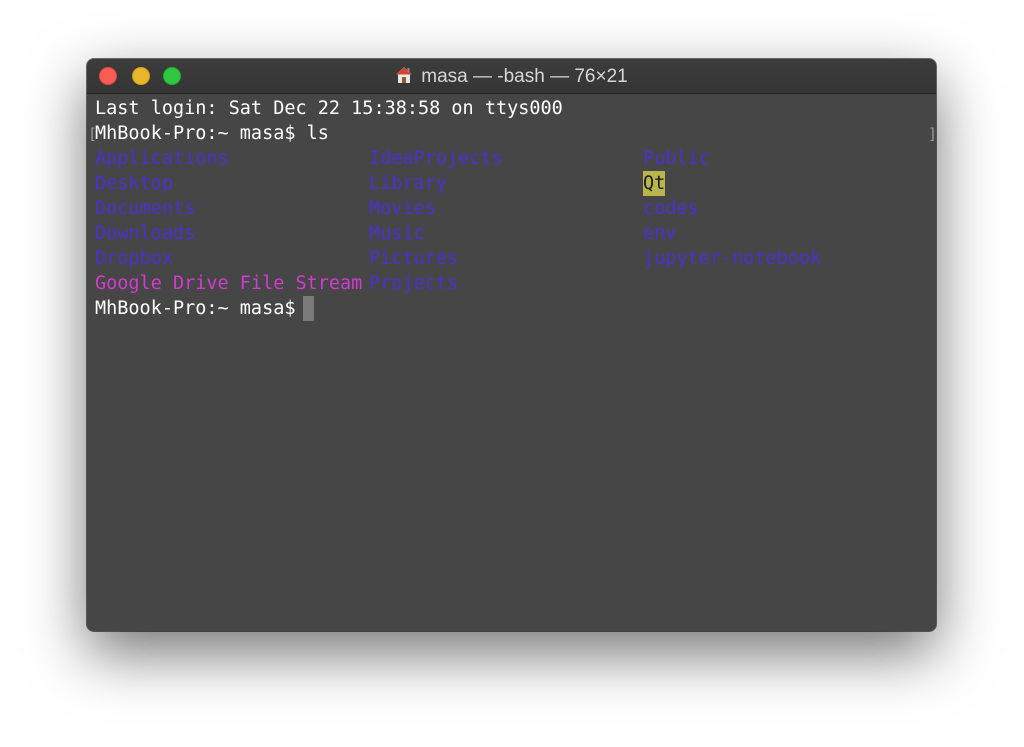  What do you see at coordinates (402, 208) in the screenshot?
I see `ls-entry-movies: Movies` at bounding box center [402, 208].